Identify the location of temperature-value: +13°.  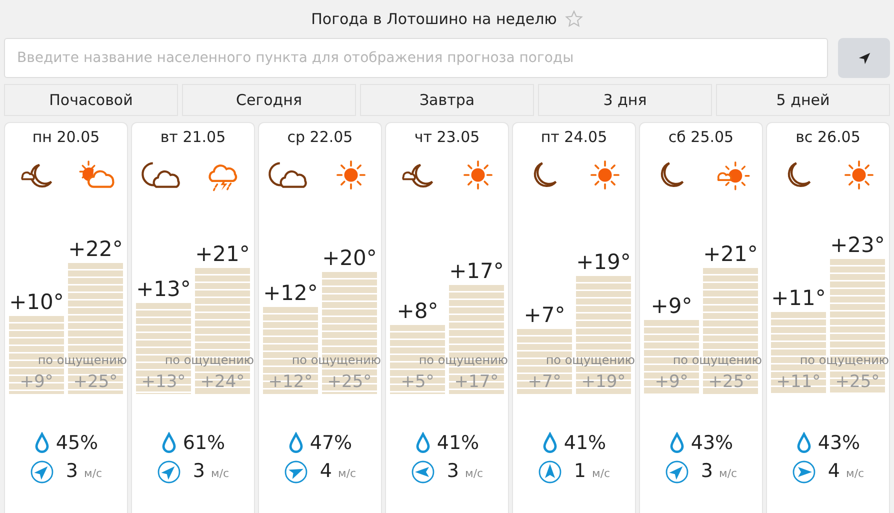
(163, 288).